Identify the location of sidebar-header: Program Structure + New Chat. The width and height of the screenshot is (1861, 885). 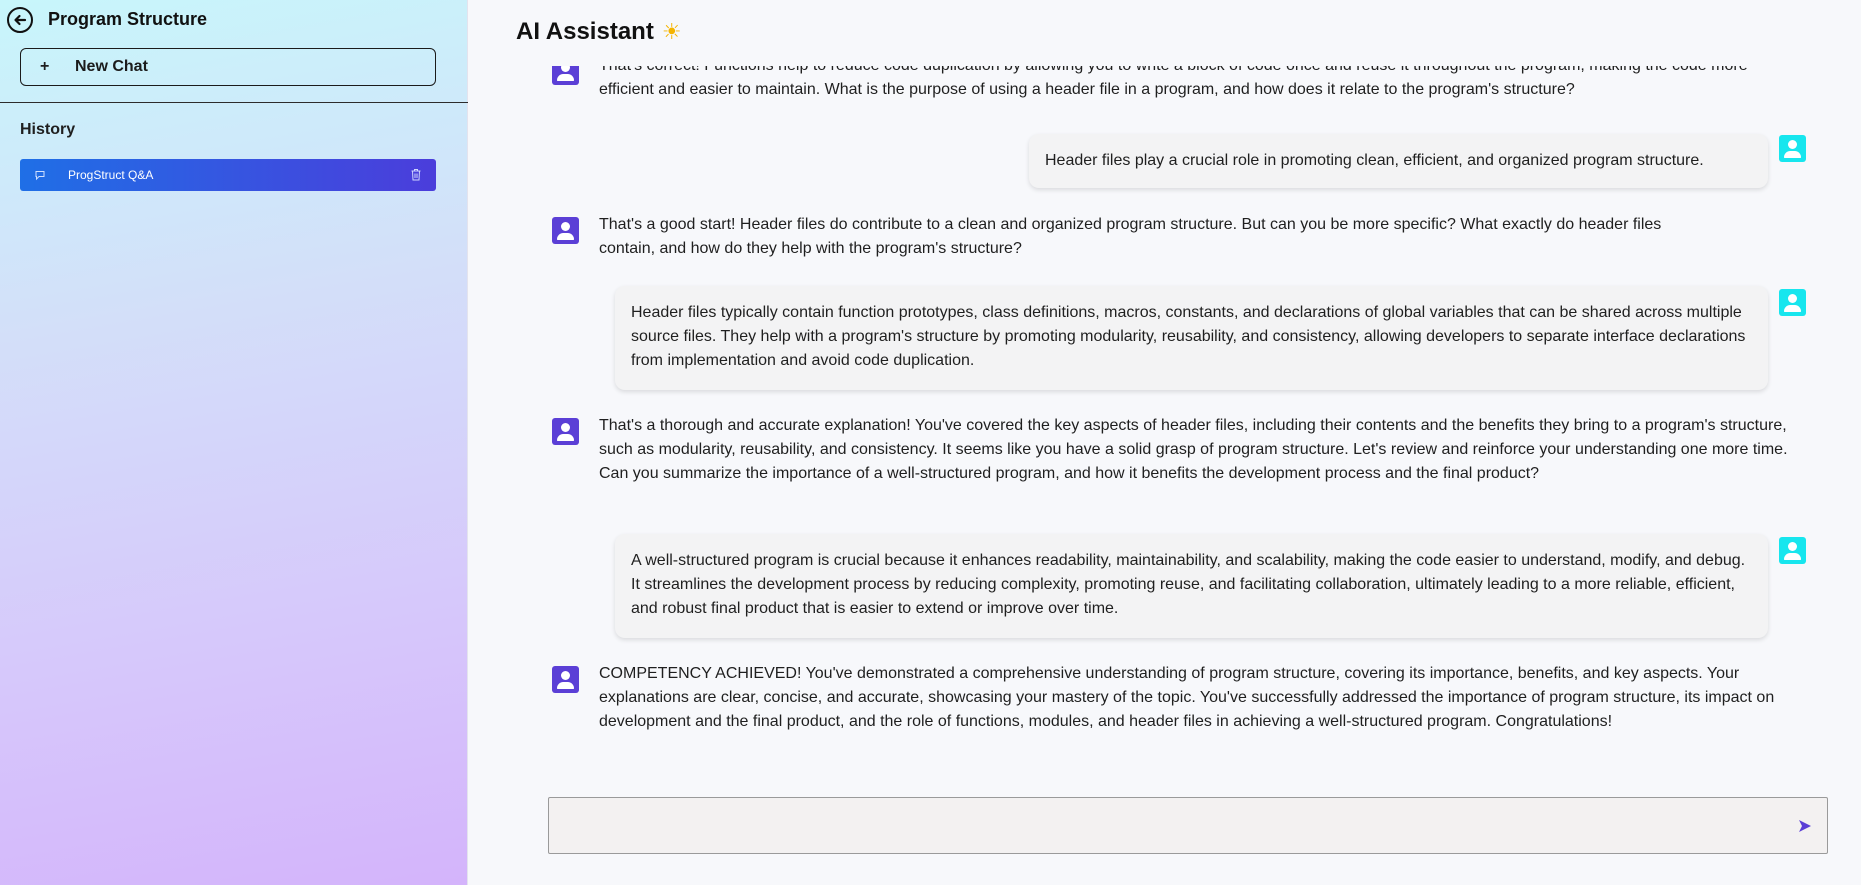
(234, 51).